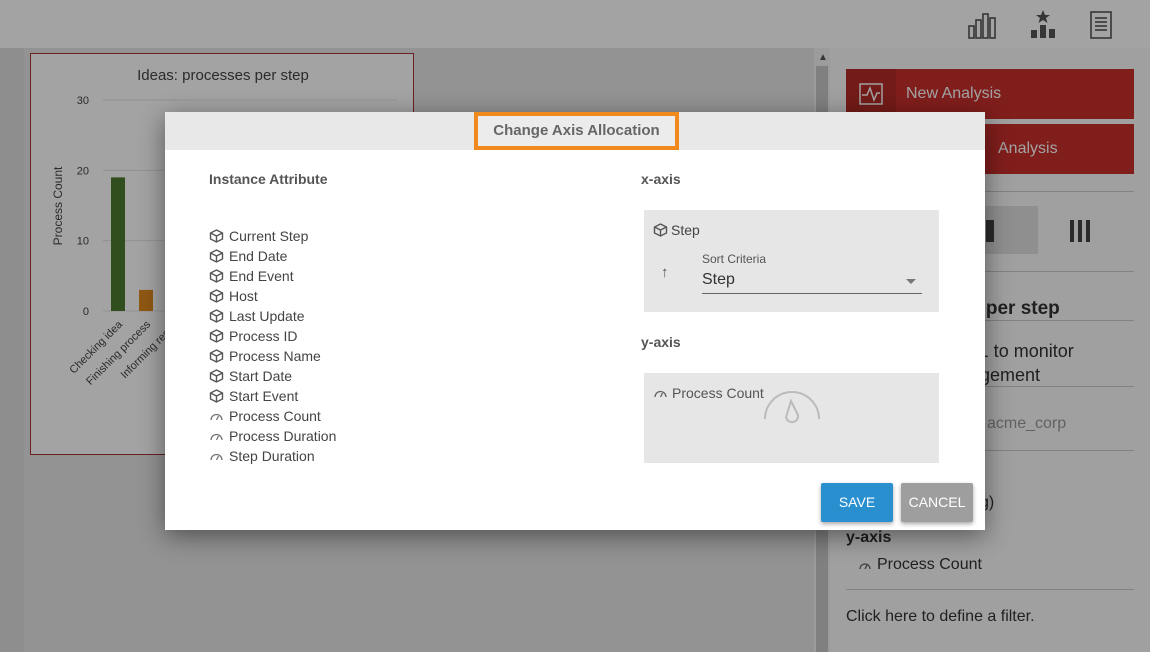 Image resolution: width=1150 pixels, height=652 pixels. I want to click on attribute-label: Host, so click(243, 296).